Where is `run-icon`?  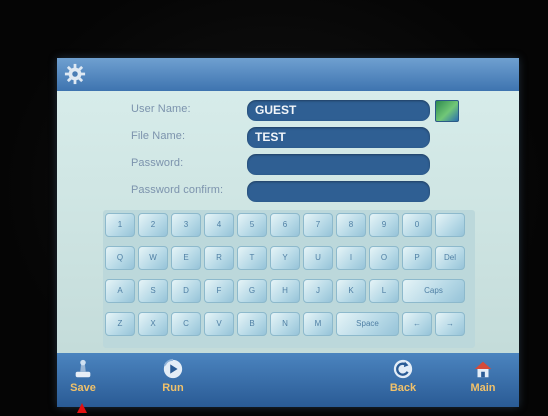 run-icon is located at coordinates (173, 368).